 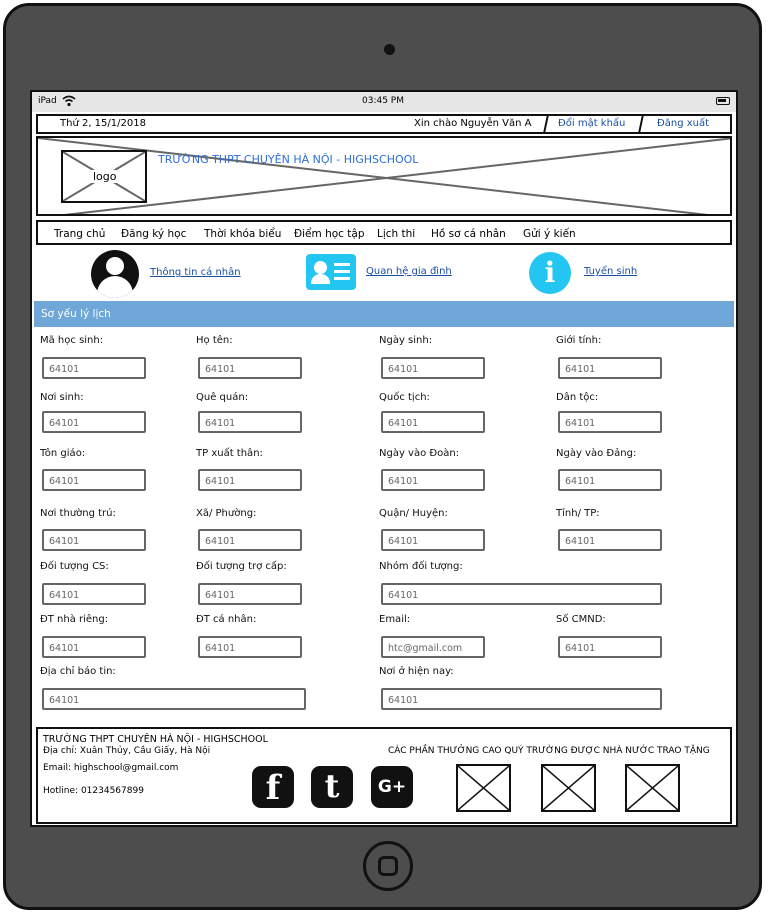 What do you see at coordinates (416, 671) in the screenshot?
I see `current-address-label: Nơi ở hiện nay:` at bounding box center [416, 671].